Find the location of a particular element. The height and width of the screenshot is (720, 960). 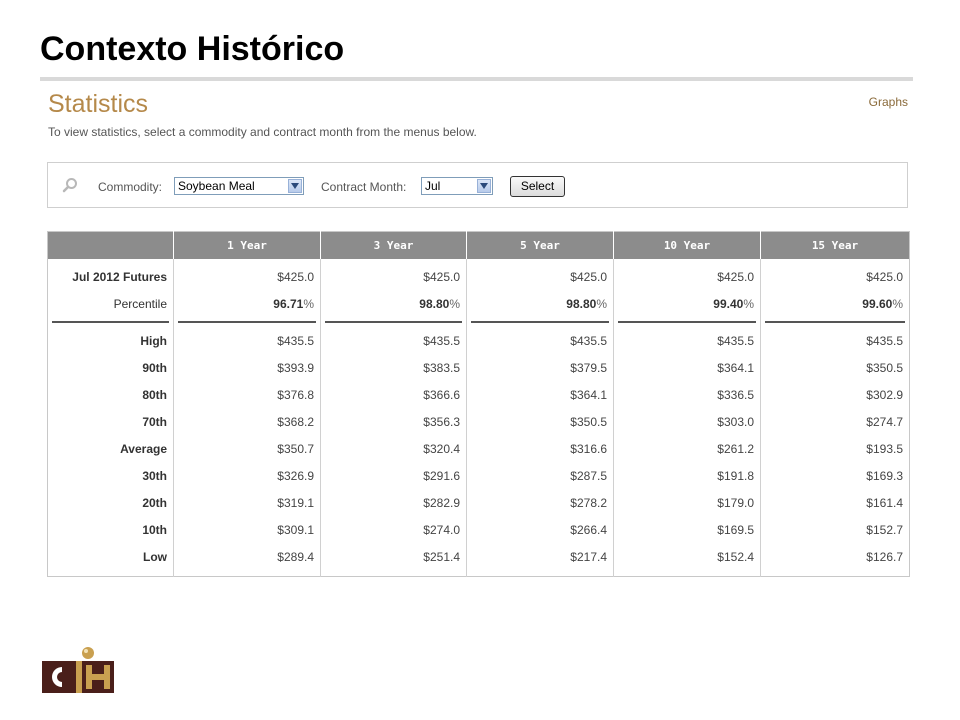

separator-row is located at coordinates (479, 322).